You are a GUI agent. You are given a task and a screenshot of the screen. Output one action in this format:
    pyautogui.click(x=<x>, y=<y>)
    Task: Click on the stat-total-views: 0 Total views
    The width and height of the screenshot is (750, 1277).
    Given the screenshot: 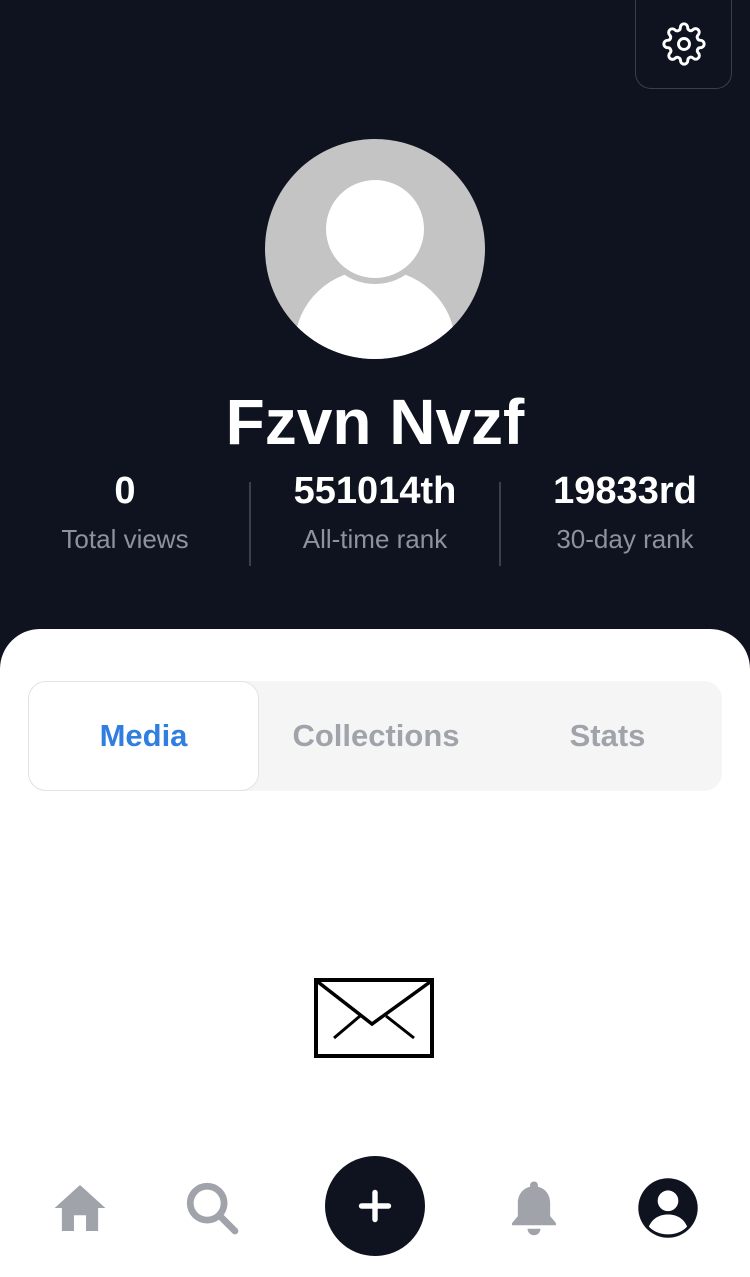 What is the action you would take?
    pyautogui.click(x=125, y=512)
    